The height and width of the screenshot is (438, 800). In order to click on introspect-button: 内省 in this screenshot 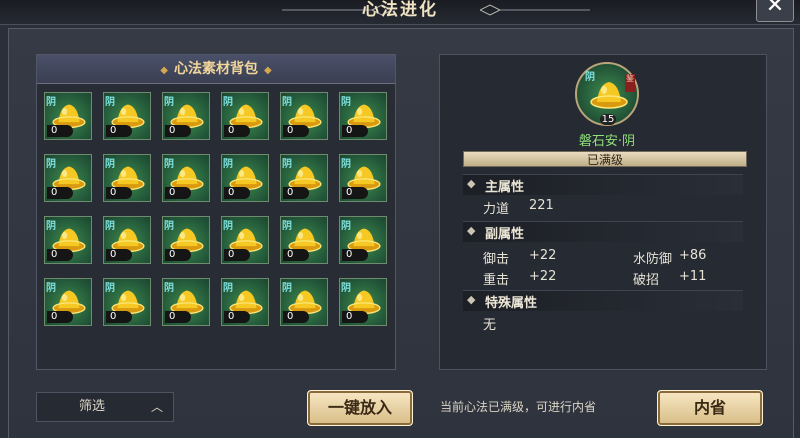, I will do `click(710, 408)`.